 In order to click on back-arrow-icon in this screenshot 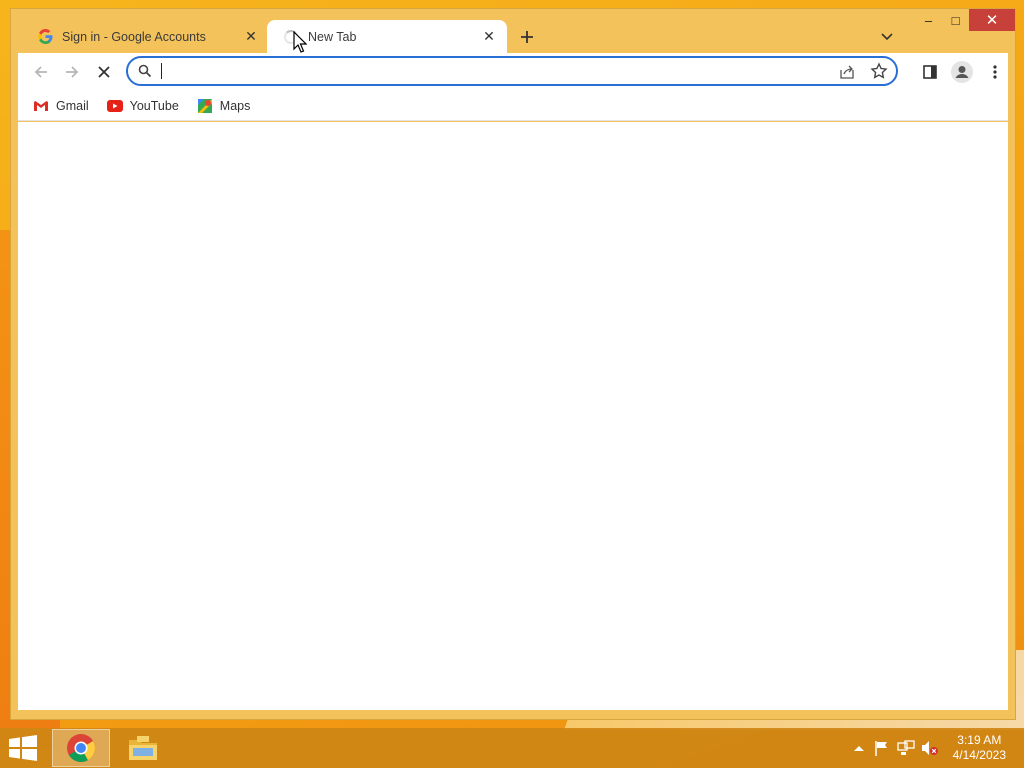, I will do `click(40, 72)`.